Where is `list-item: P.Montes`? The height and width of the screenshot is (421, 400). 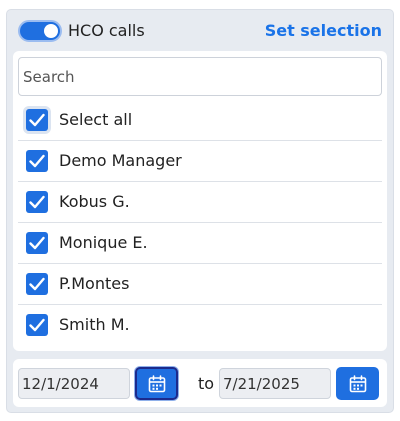 list-item: P.Montes is located at coordinates (200, 284).